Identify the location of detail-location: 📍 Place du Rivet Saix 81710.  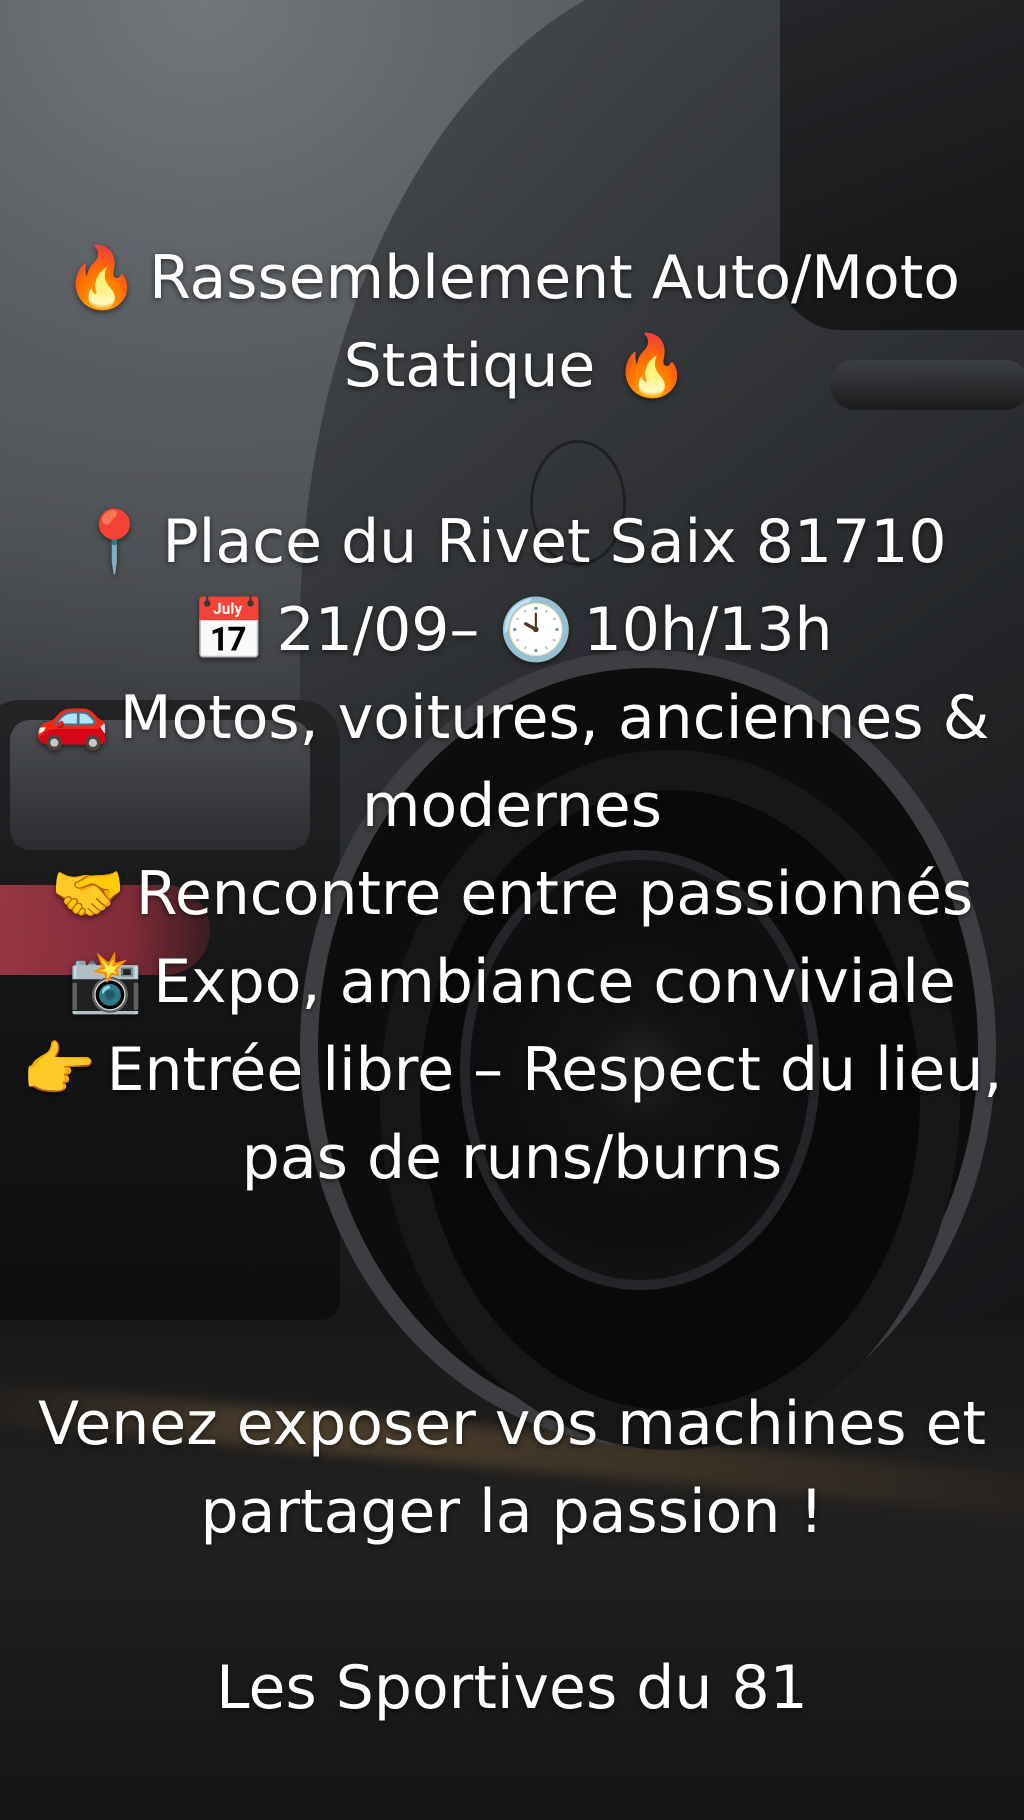
(512, 542).